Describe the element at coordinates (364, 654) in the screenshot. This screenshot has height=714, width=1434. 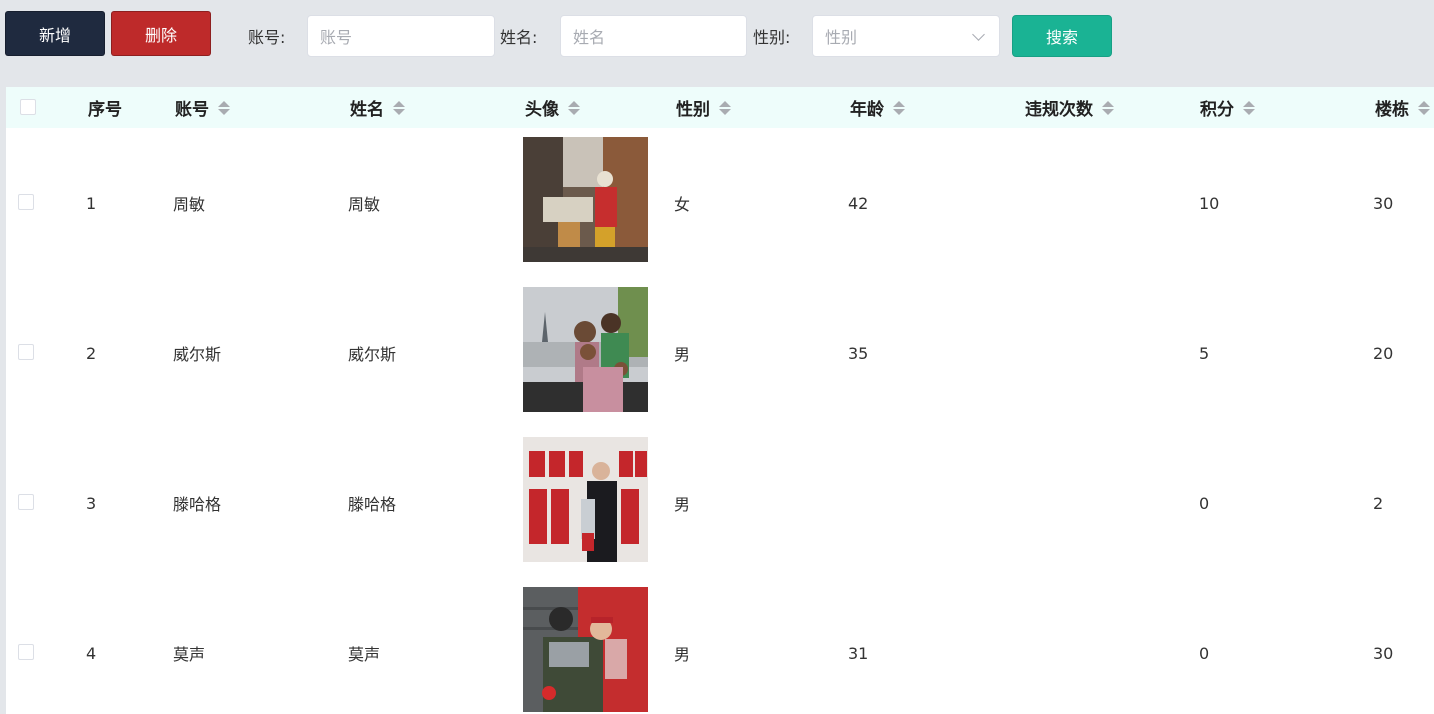
I see `cell-name: 莫声` at that location.